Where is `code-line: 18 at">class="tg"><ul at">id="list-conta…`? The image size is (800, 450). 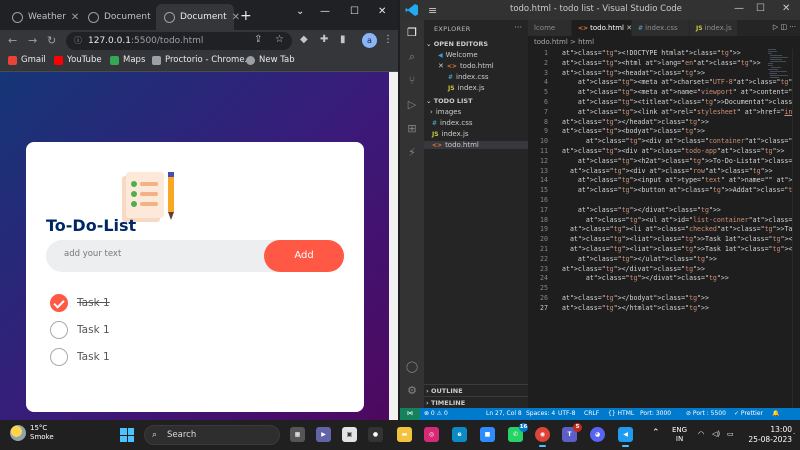
code-line: 18 at">class="tg"><ul at">id="list-conta… is located at coordinates (664, 221).